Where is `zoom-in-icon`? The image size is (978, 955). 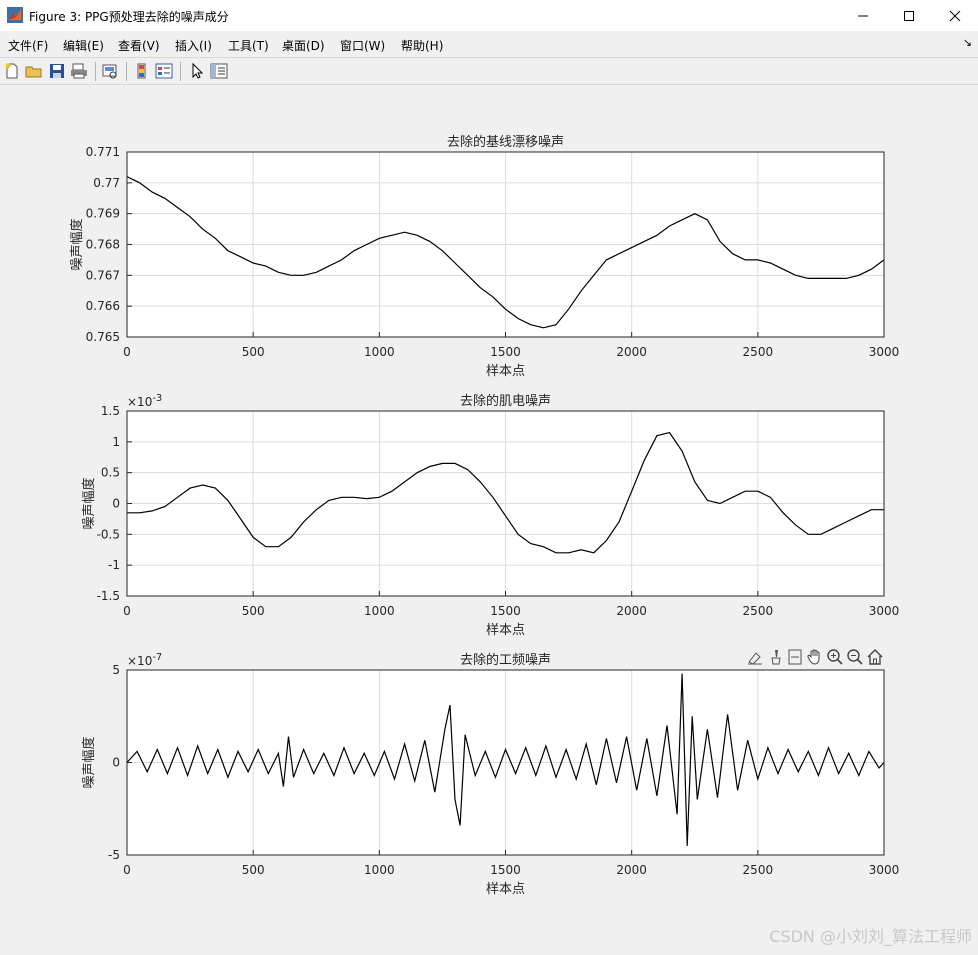 zoom-in-icon is located at coordinates (835, 657).